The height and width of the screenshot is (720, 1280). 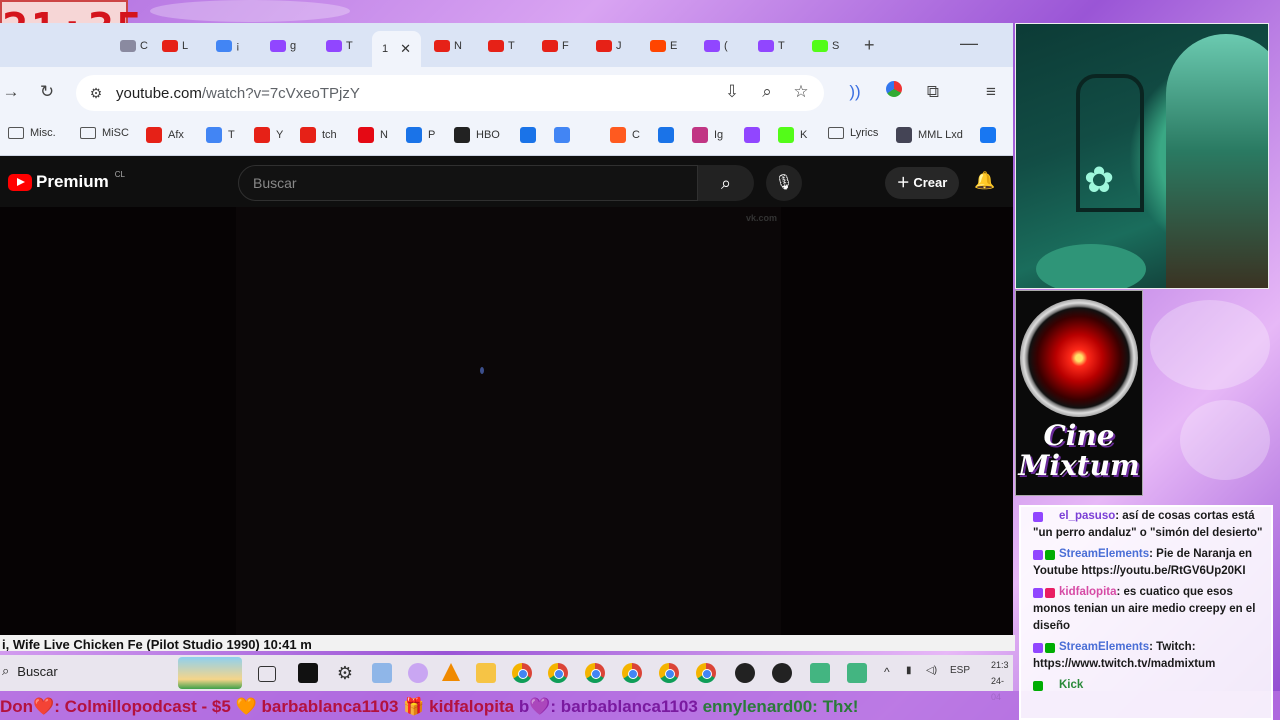 I want to click on browser-tab: L, so click(x=175, y=46).